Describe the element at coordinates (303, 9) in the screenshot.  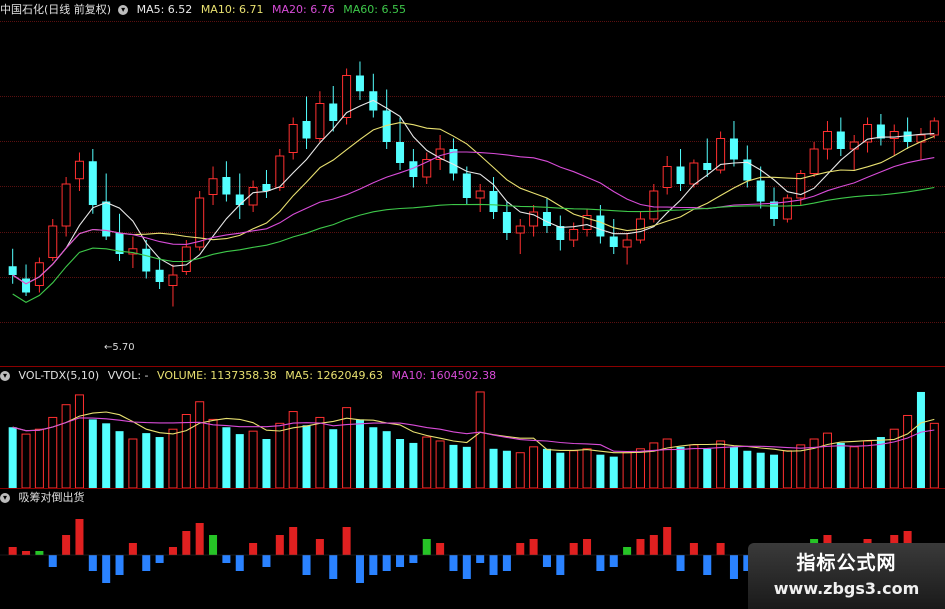
I see `ma20-value: MA20: 6.76` at that location.